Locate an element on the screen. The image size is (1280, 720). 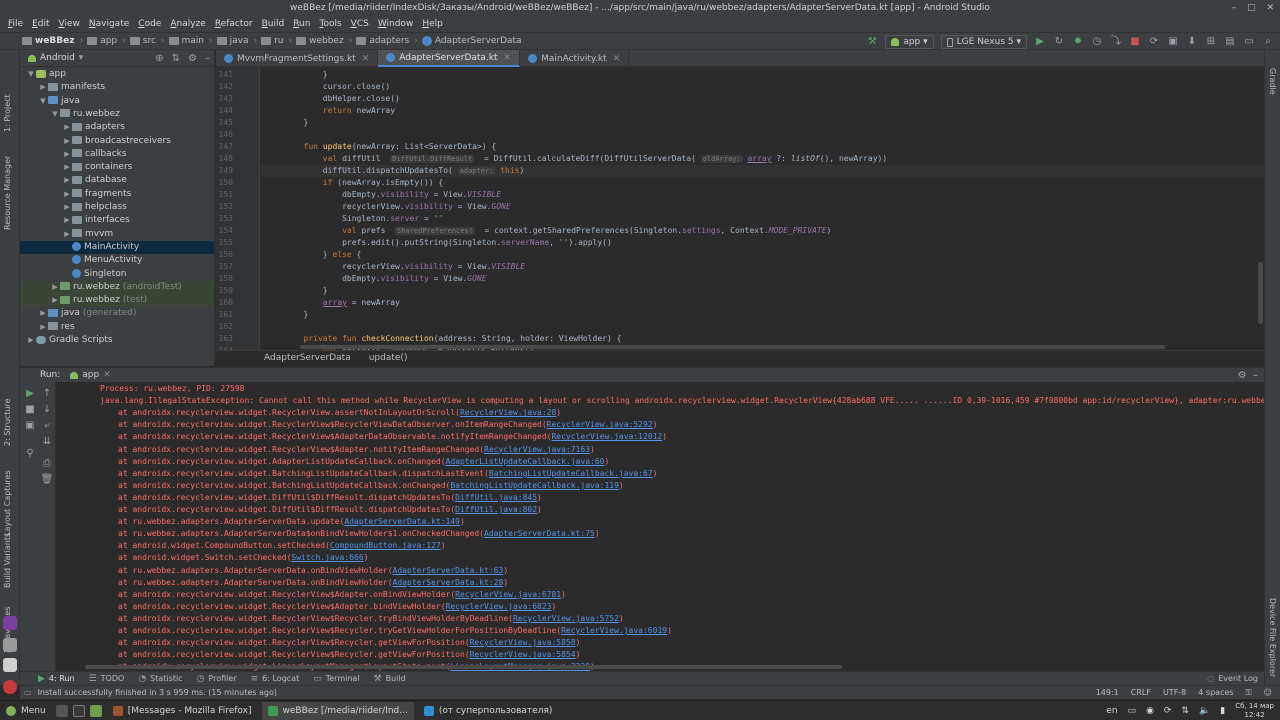
hide-panels-icon: ▭ is located at coordinates (28, 692).